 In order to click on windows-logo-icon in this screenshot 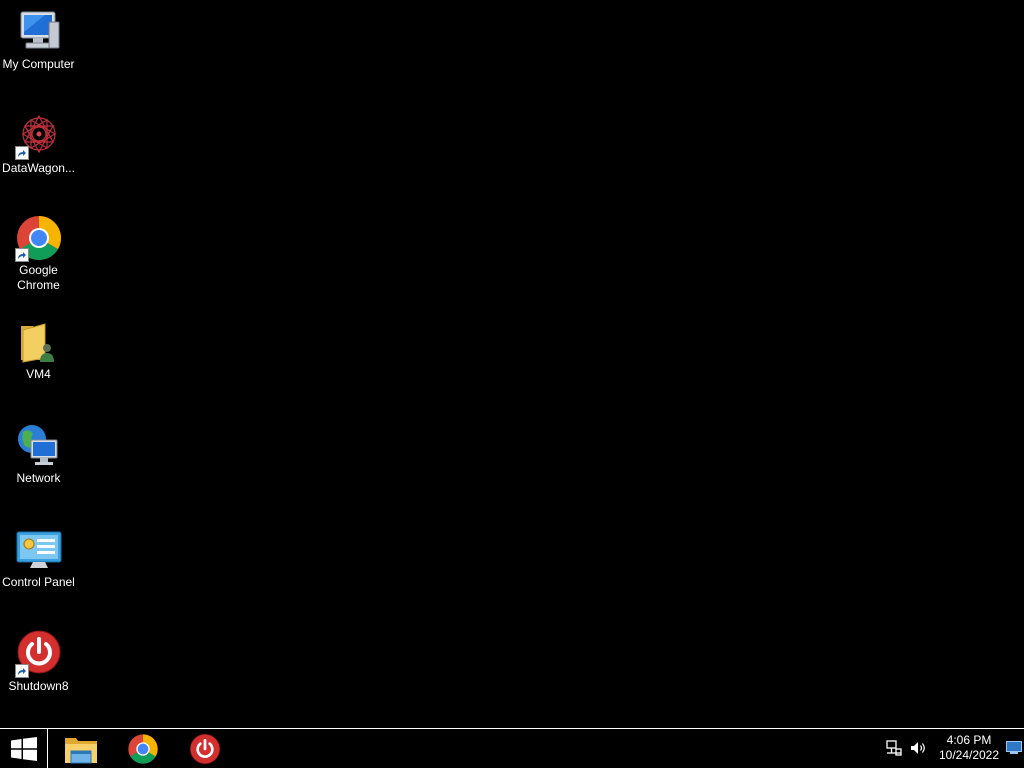, I will do `click(23, 748)`.